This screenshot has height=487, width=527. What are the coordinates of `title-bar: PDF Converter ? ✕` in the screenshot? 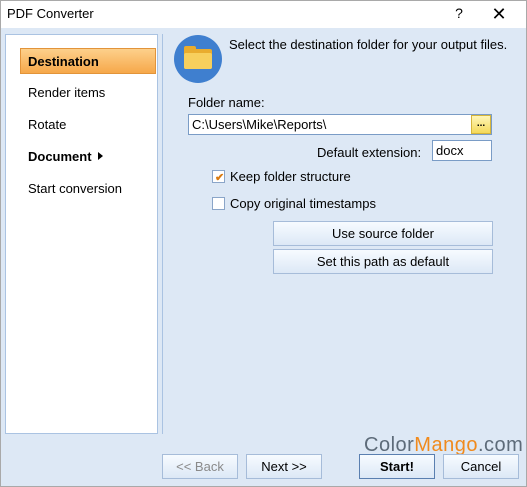 It's located at (263, 14).